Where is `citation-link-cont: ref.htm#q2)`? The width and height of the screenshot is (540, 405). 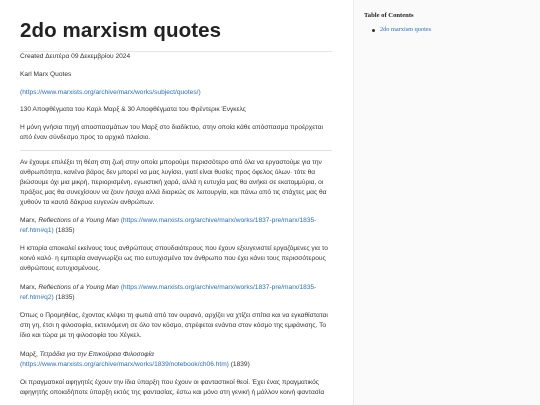 citation-link-cont: ref.htm#q2) is located at coordinates (37, 297).